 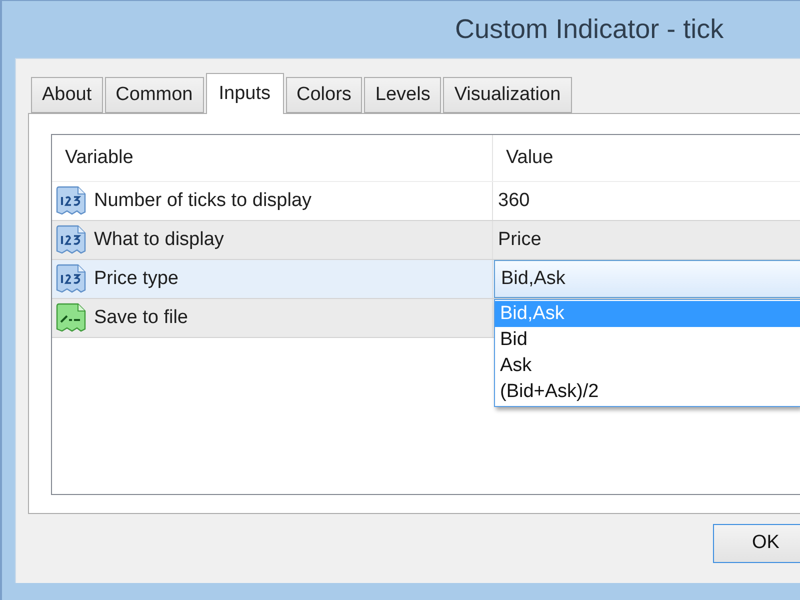 What do you see at coordinates (756, 543) in the screenshot?
I see `ok-button: OK` at bounding box center [756, 543].